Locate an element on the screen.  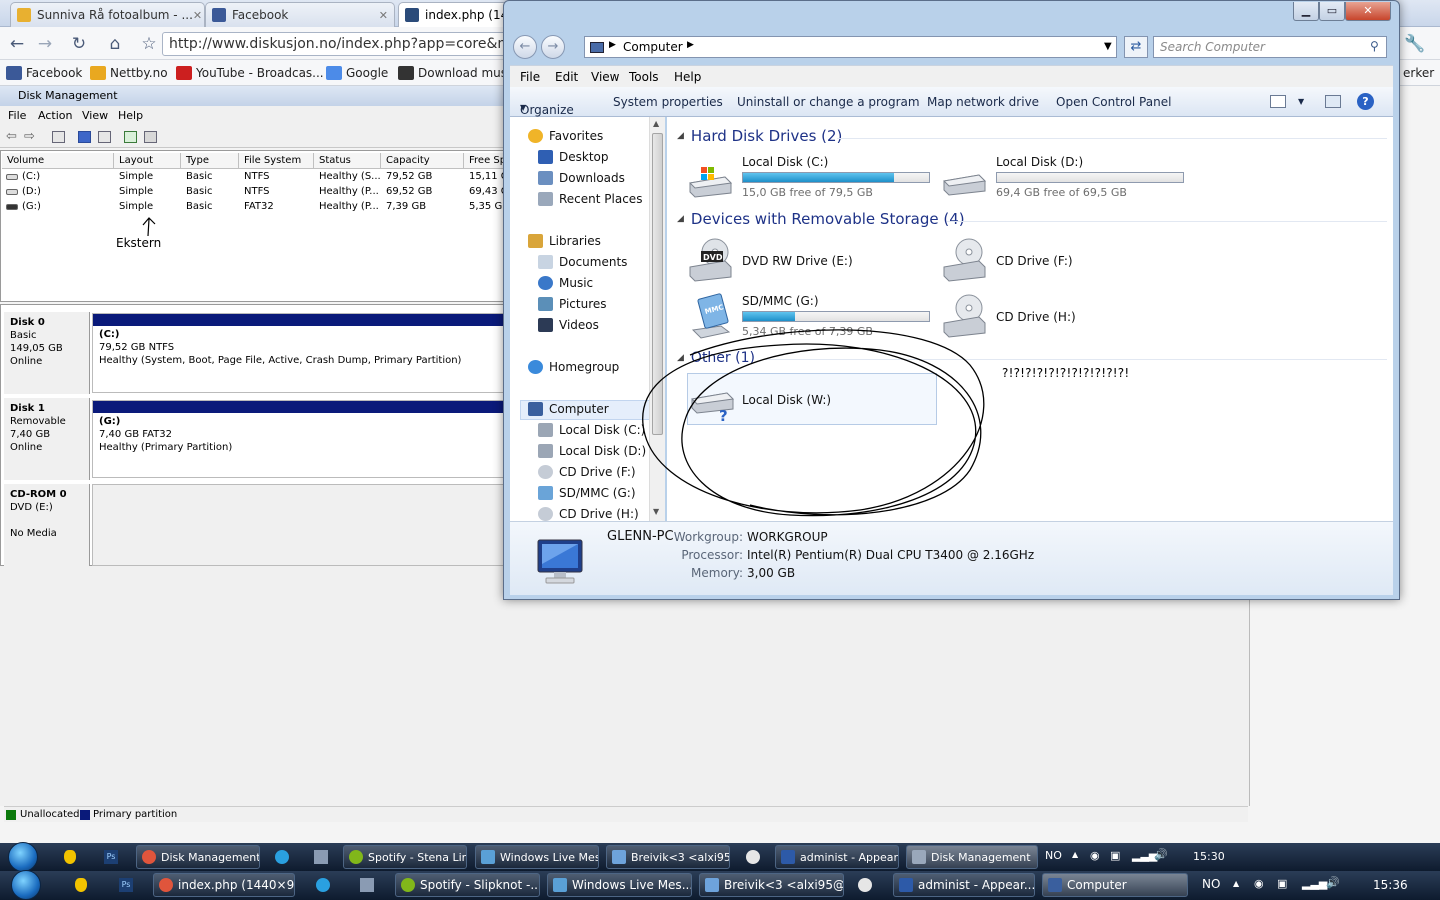
menu-help: Help is located at coordinates (687, 77).